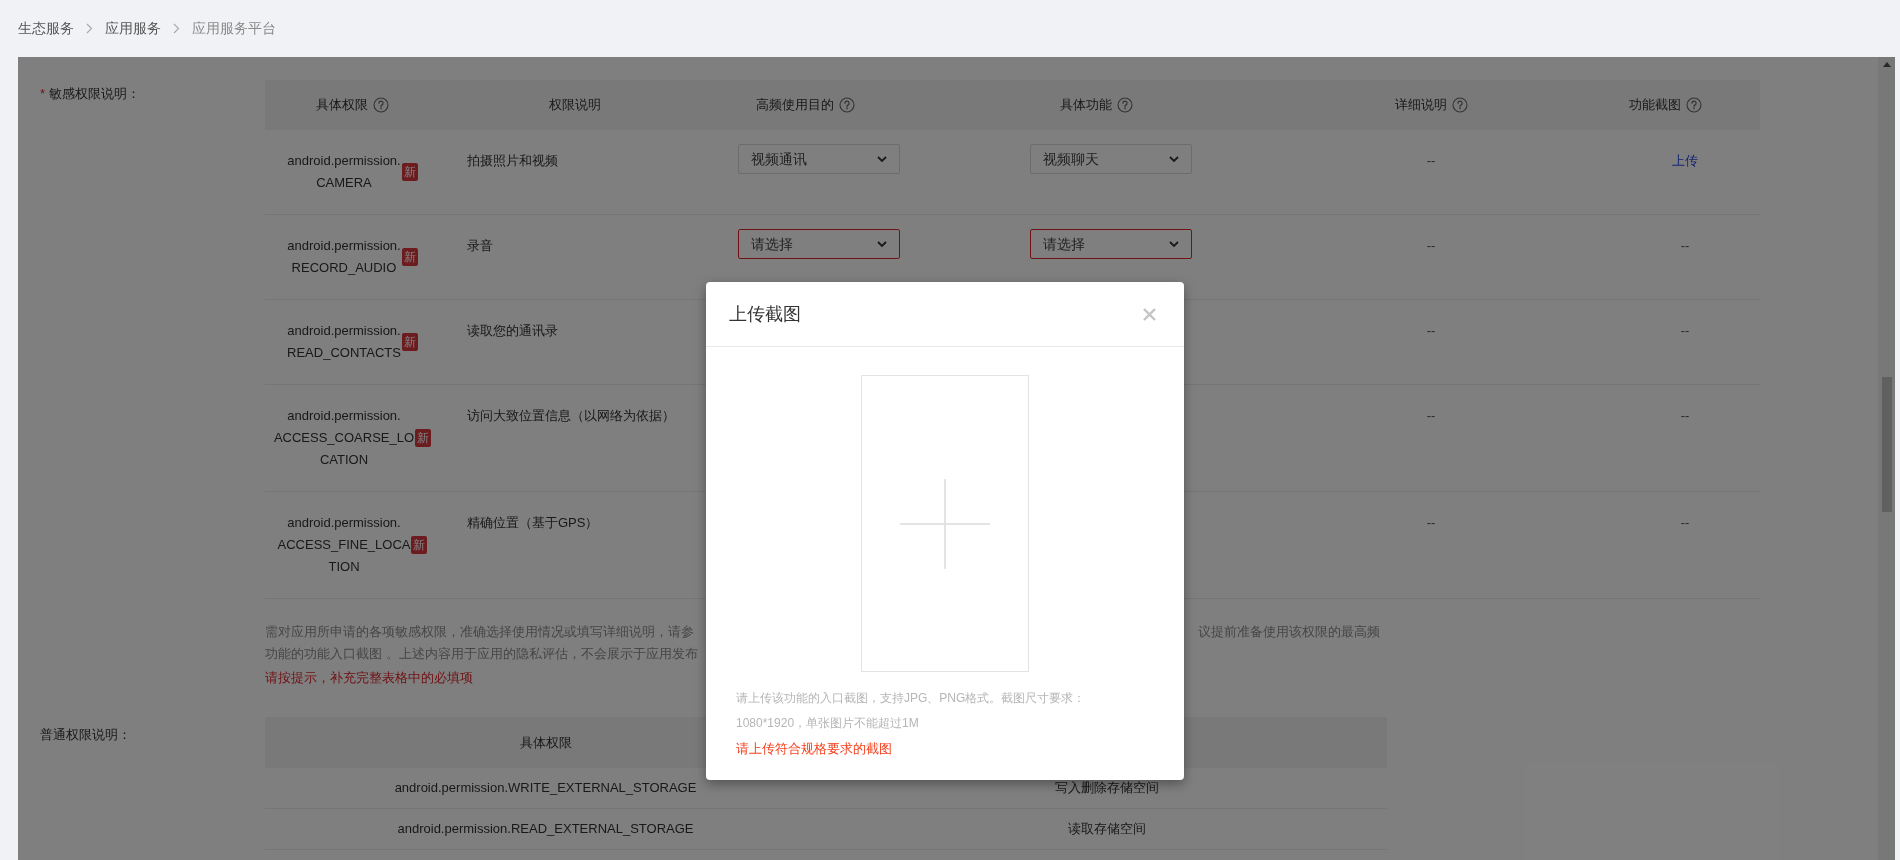 The height and width of the screenshot is (860, 1900). I want to click on field-label: 普通权限说明：, so click(85, 734).